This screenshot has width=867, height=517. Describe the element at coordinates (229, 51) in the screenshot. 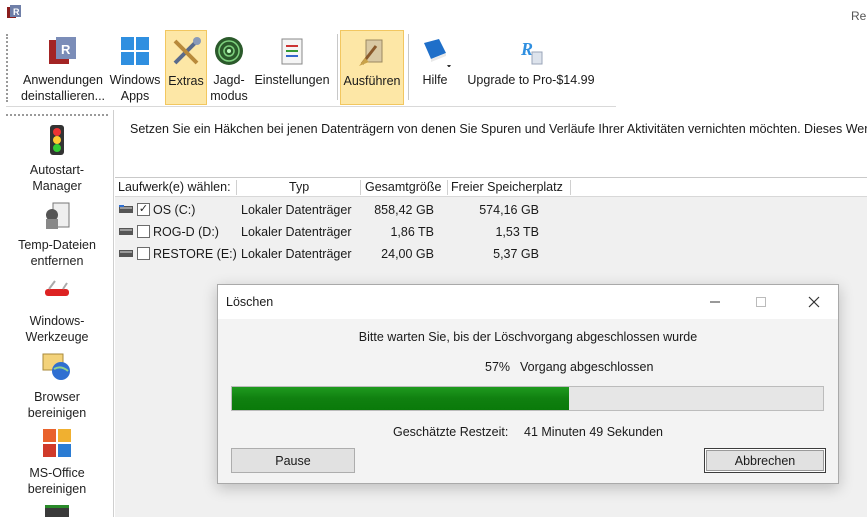

I see `radar-icon` at that location.